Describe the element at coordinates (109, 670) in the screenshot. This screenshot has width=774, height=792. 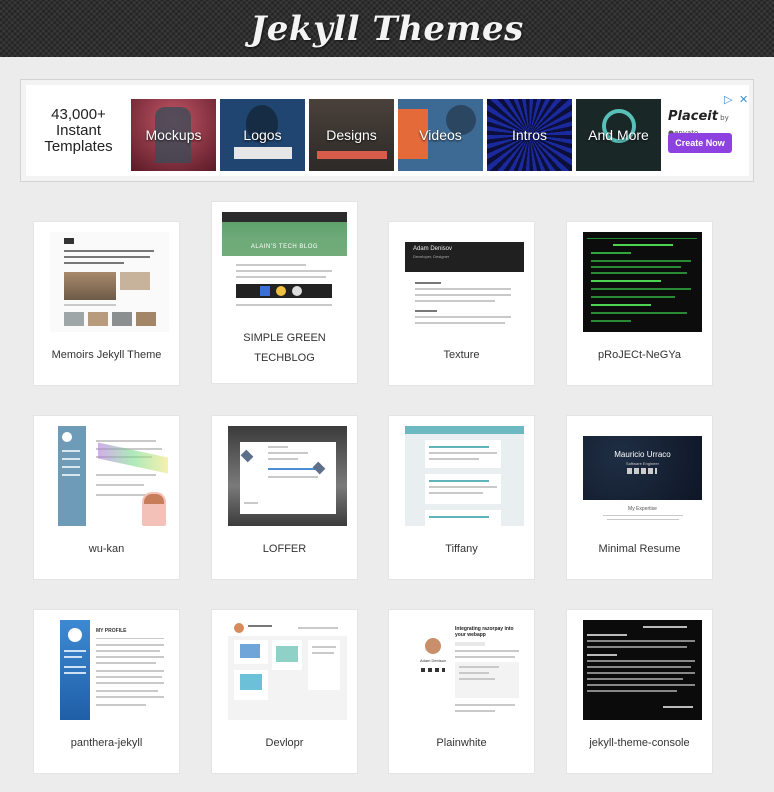
I see `theme-thumbnail: MY PROFILE` at that location.